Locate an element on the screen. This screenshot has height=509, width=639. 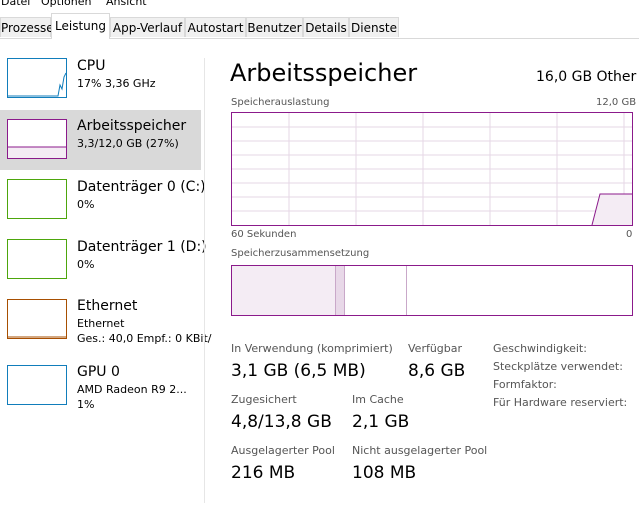
memory-thumbnail is located at coordinates (37, 139).